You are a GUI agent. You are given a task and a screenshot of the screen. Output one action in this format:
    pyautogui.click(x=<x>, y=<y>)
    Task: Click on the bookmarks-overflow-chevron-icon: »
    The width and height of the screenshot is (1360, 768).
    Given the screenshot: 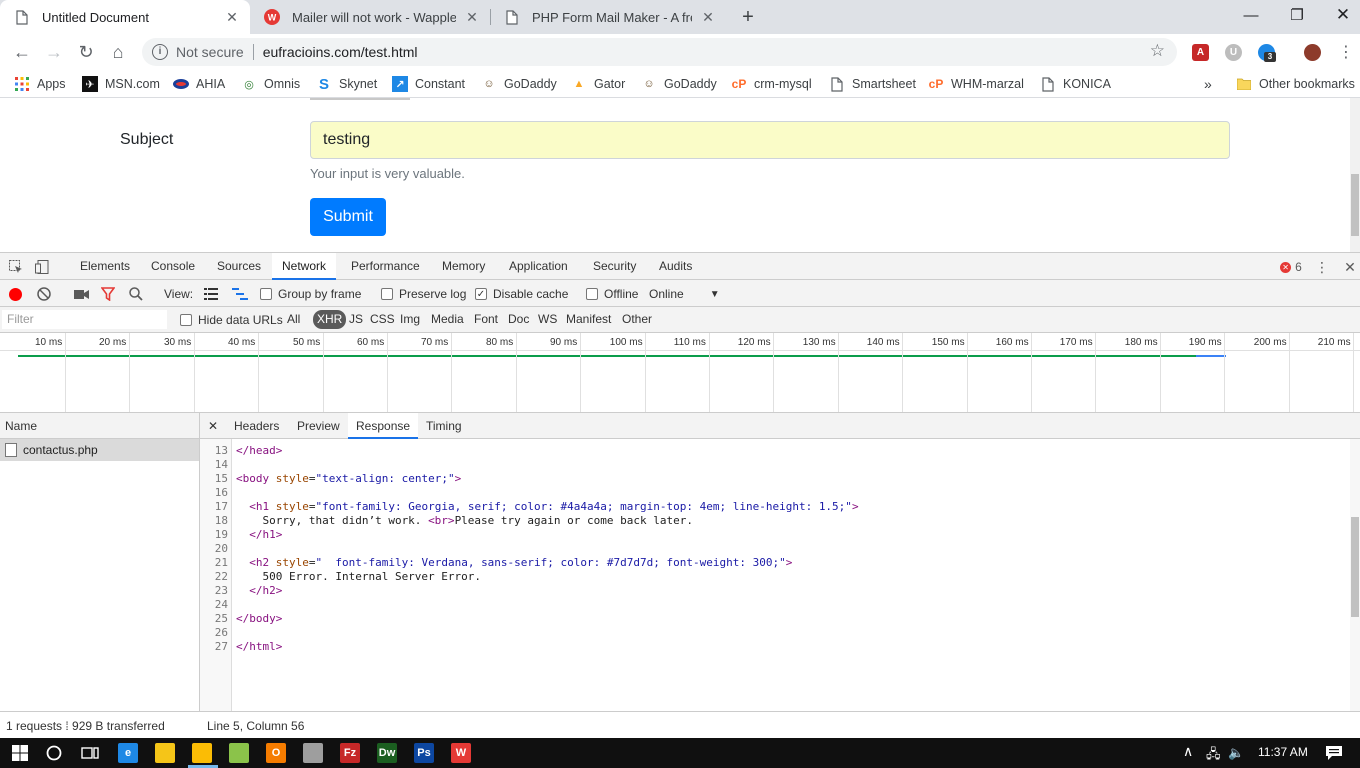 What is the action you would take?
    pyautogui.click(x=1208, y=84)
    